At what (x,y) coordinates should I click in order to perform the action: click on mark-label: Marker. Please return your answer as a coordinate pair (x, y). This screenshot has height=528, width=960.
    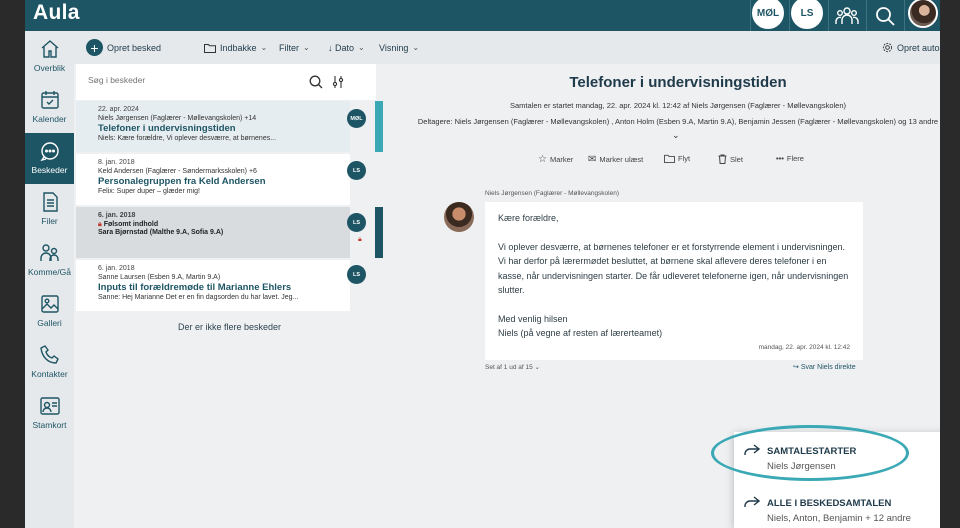
    Looking at the image, I should click on (561, 159).